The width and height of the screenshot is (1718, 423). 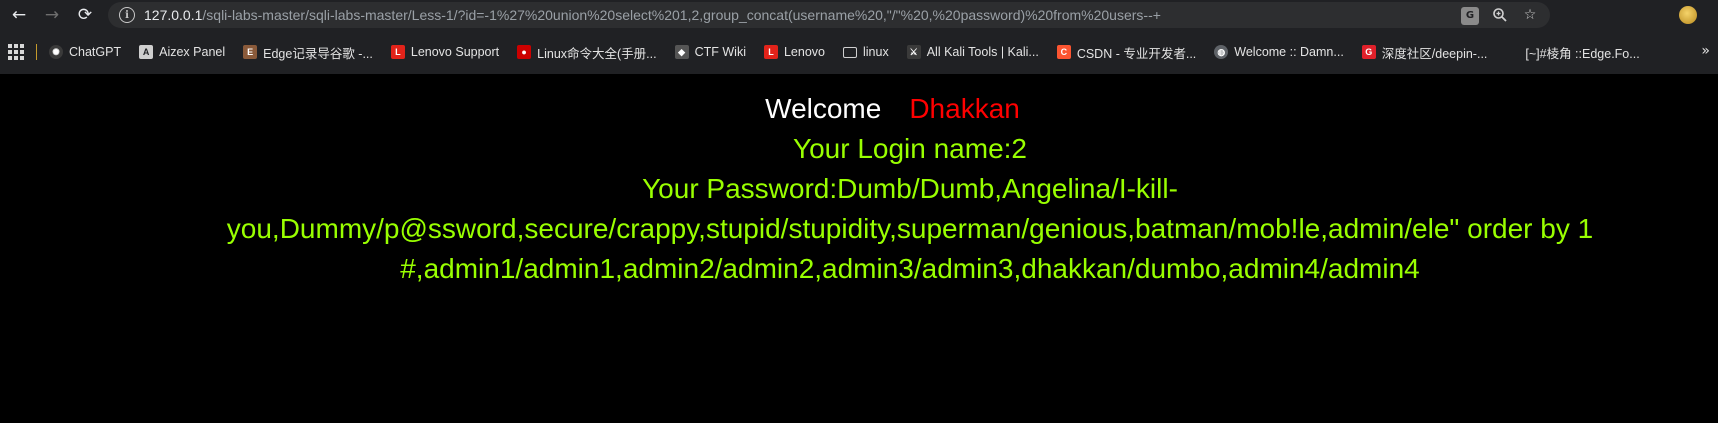 I want to click on bookmark-label: ChatGPT, so click(x=95, y=52).